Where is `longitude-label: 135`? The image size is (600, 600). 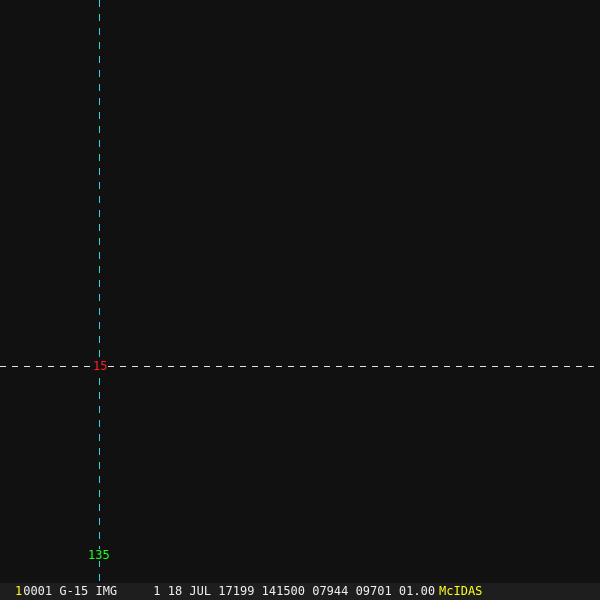
longitude-label: 135 is located at coordinates (99, 555).